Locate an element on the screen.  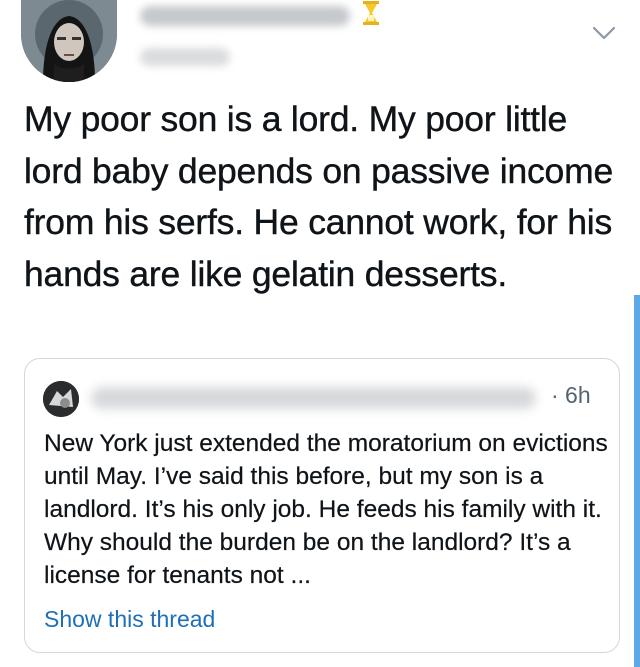
hourglass-icon is located at coordinates (371, 13).